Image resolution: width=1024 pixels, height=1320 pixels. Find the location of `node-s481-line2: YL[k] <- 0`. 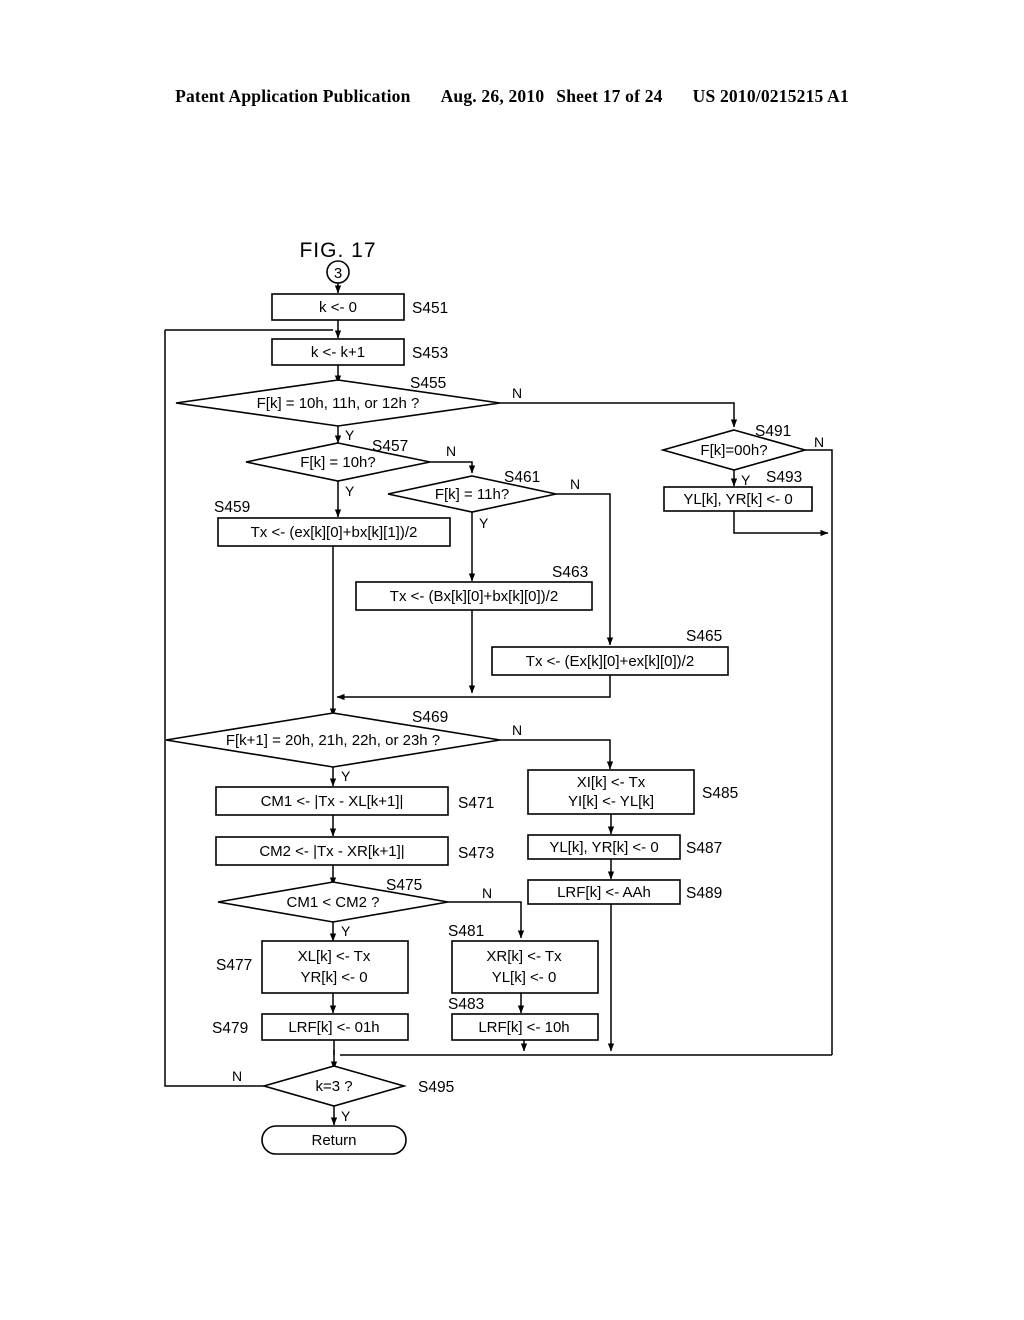

node-s481-line2: YL[k] <- 0 is located at coordinates (524, 977).